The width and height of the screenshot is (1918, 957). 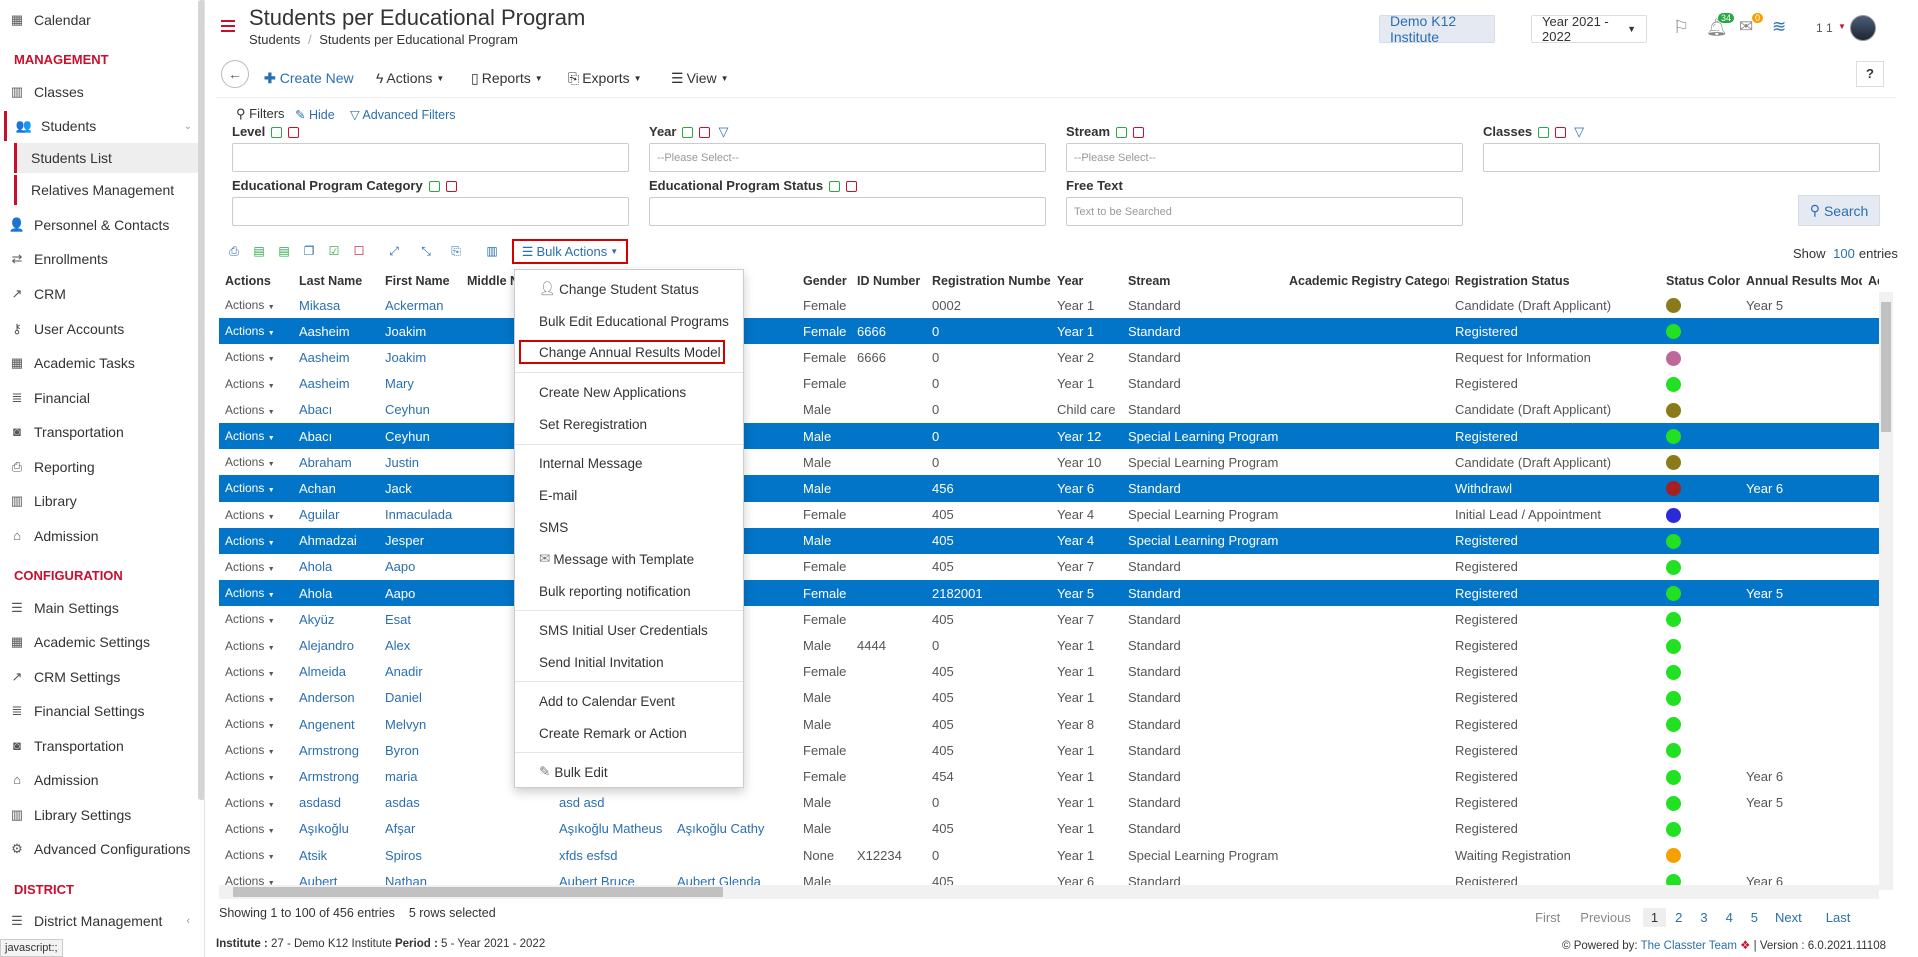 I want to click on column-header: Gender, so click(x=824, y=281).